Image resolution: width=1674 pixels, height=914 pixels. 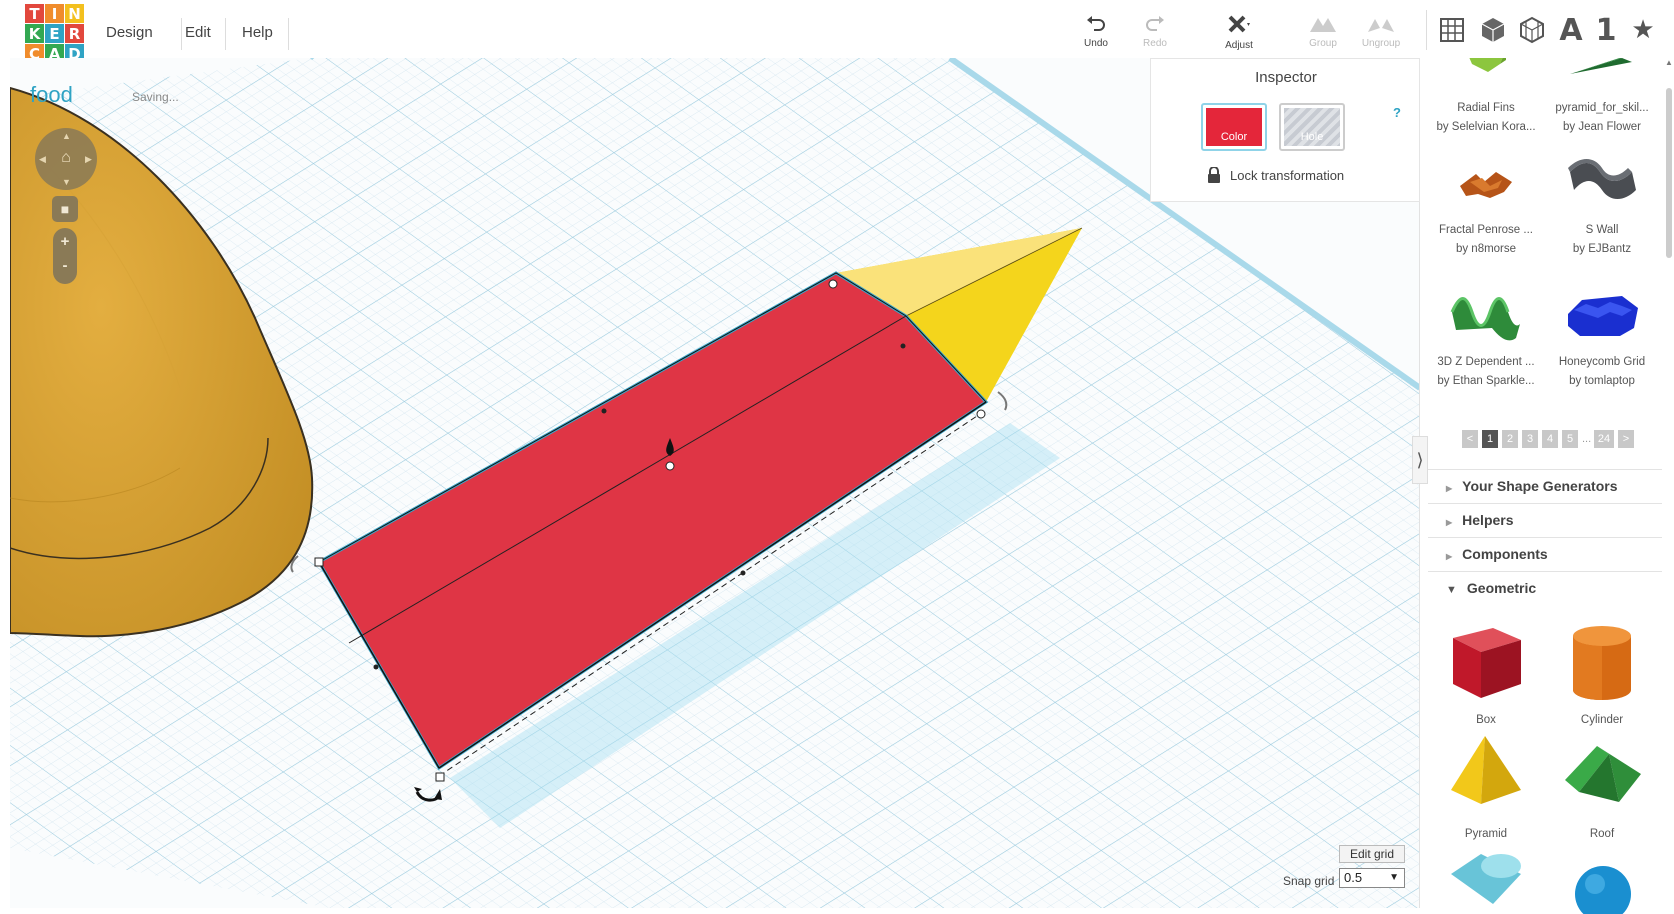 I want to click on pagination: < 1 2 3 4 5 ... 24 >, so click(x=1548, y=439).